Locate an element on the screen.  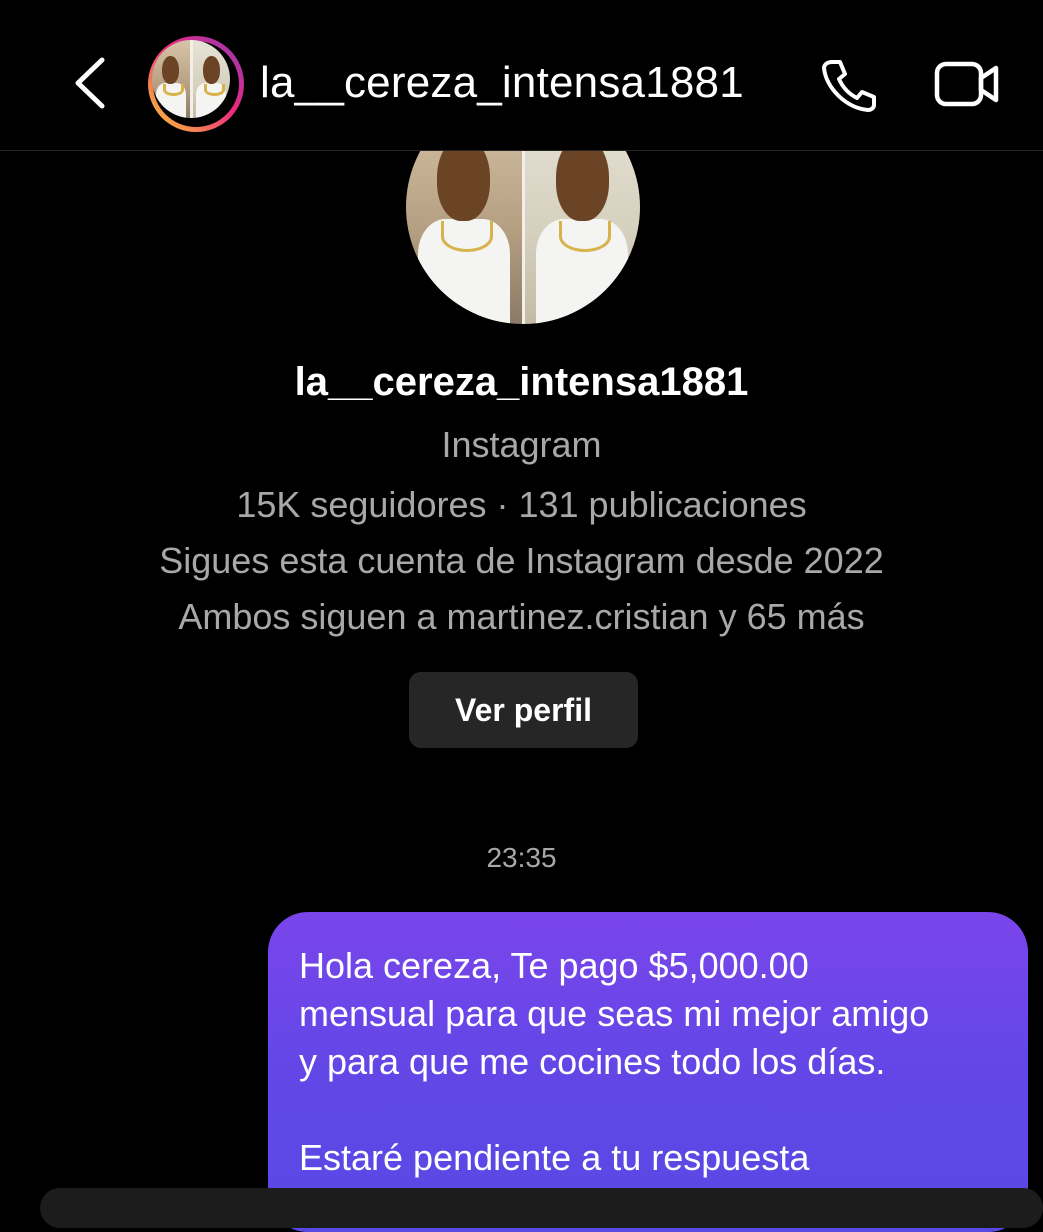
profile-platform: Instagram is located at coordinates (521, 444).